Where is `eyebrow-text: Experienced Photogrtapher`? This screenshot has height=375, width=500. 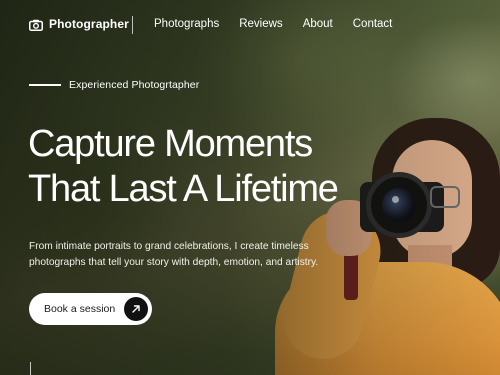
eyebrow-text: Experienced Photogrtapher is located at coordinates (134, 85).